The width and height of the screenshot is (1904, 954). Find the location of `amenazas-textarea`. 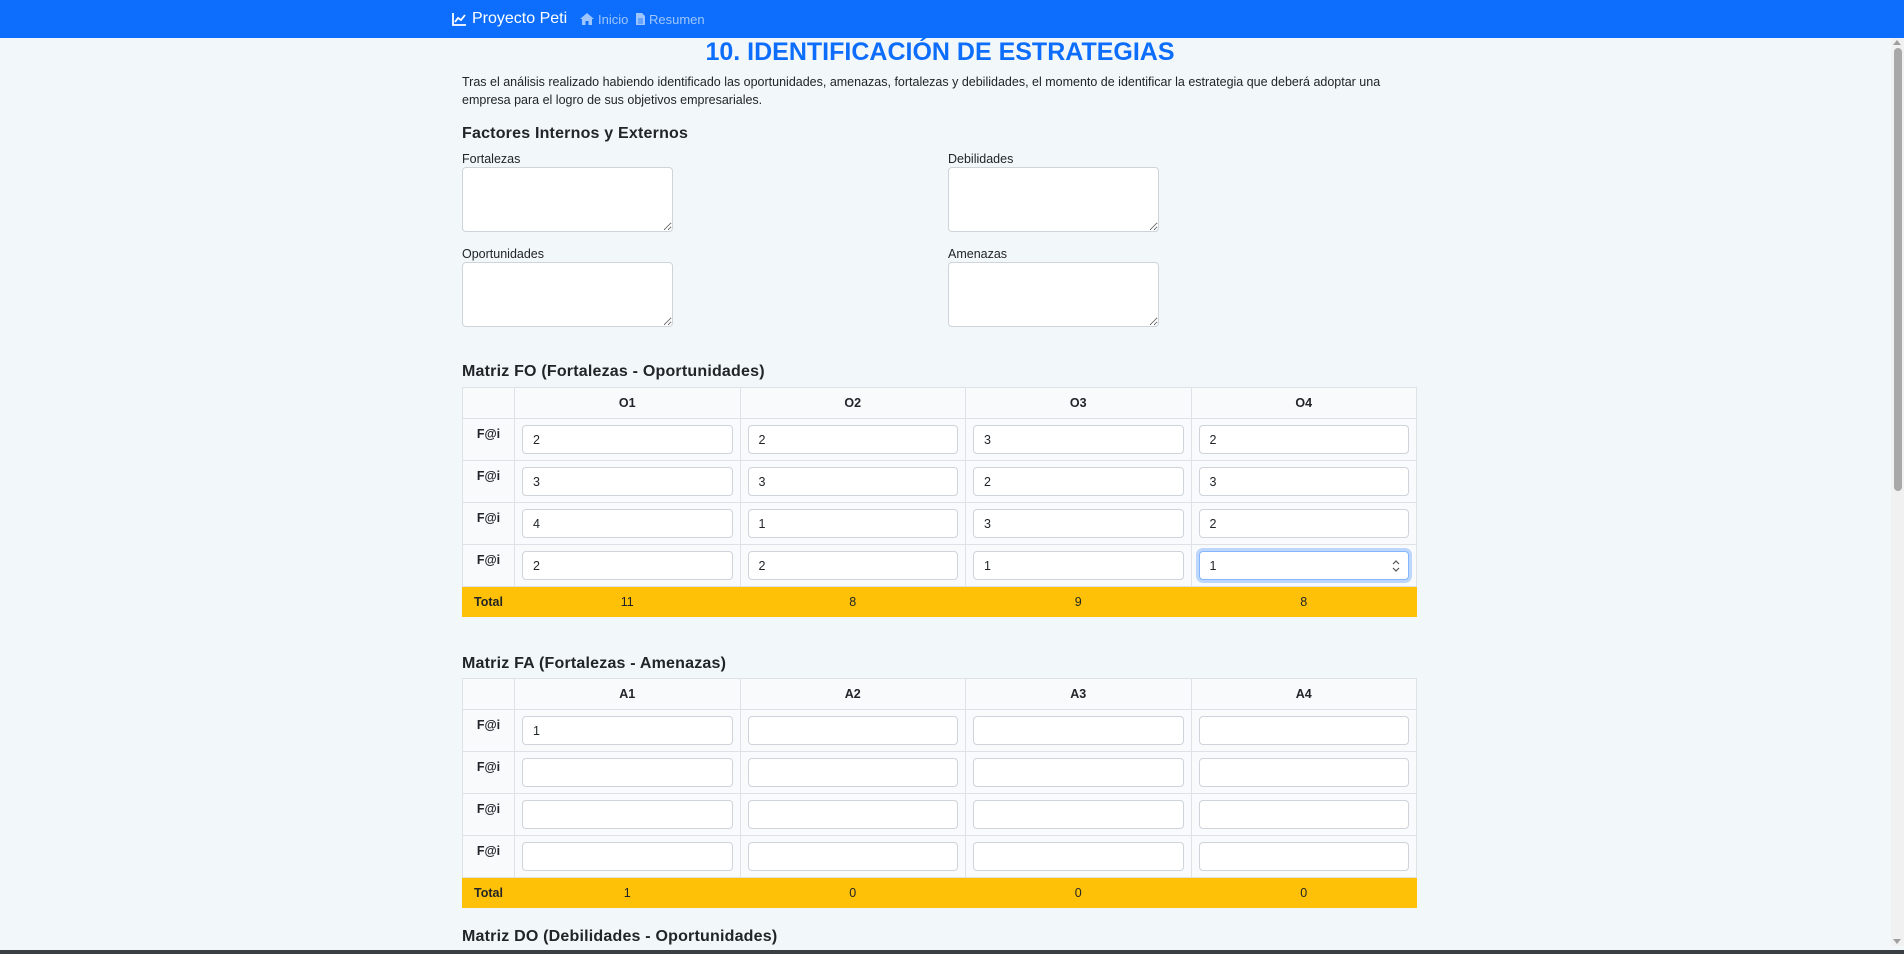

amenazas-textarea is located at coordinates (1053, 294).